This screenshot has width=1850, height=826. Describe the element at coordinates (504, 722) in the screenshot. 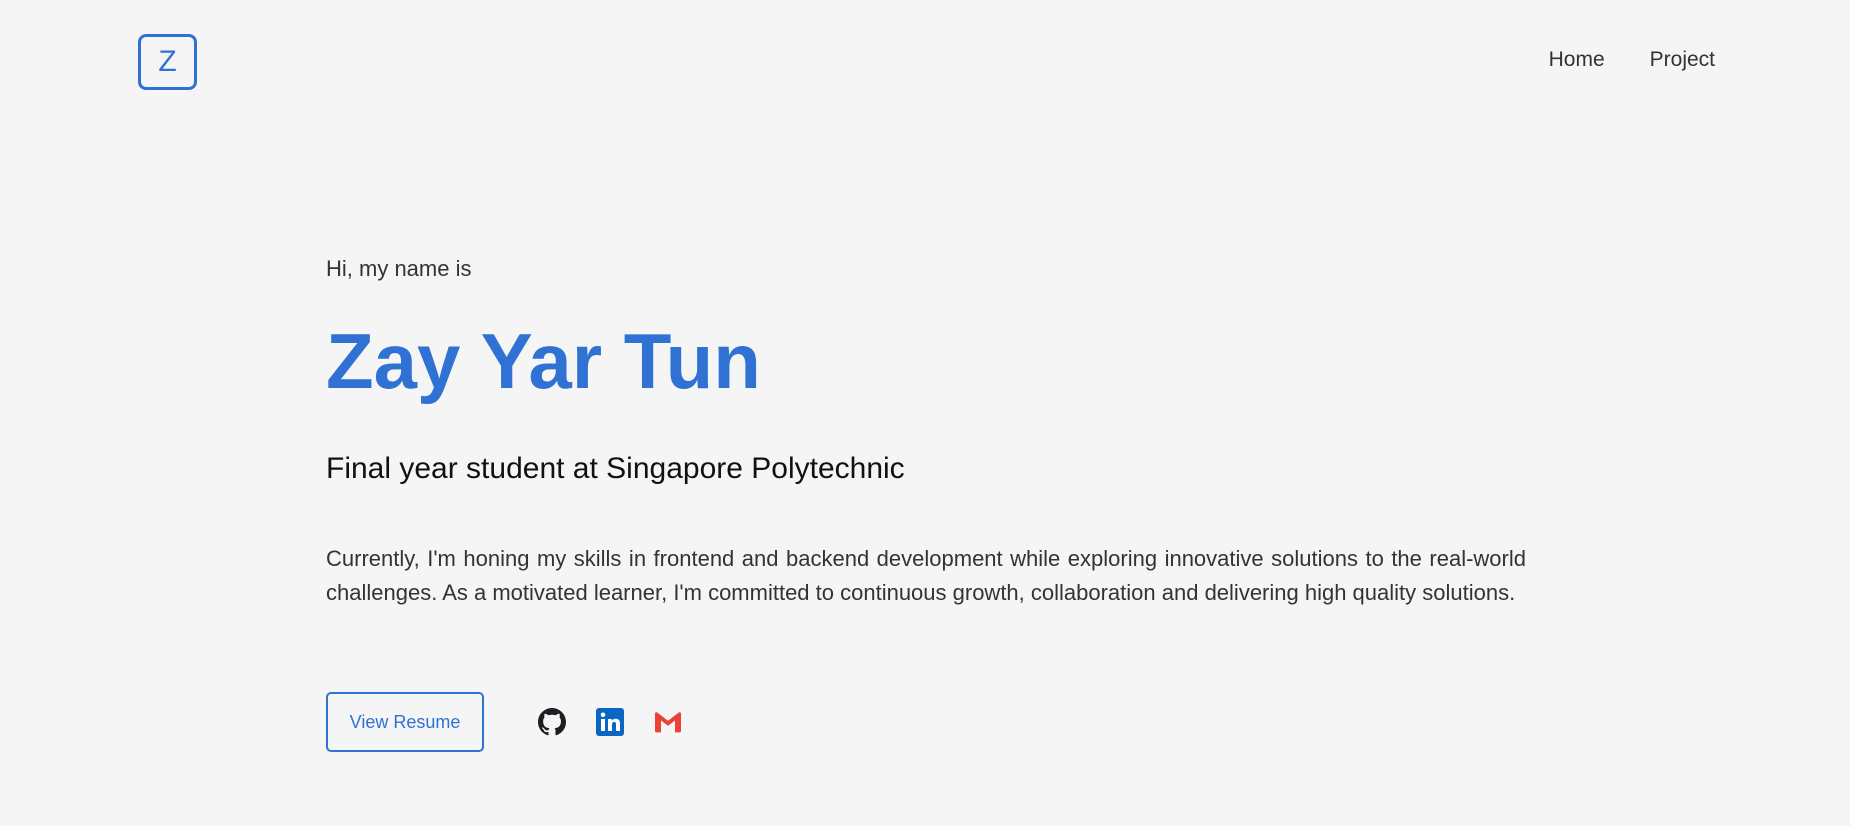

I see `hero-actions: View Resume` at that location.